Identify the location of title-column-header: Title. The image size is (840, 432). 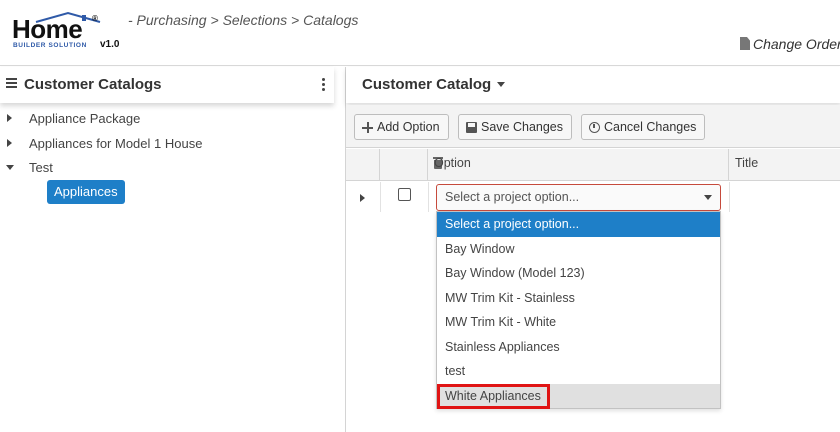
(784, 165).